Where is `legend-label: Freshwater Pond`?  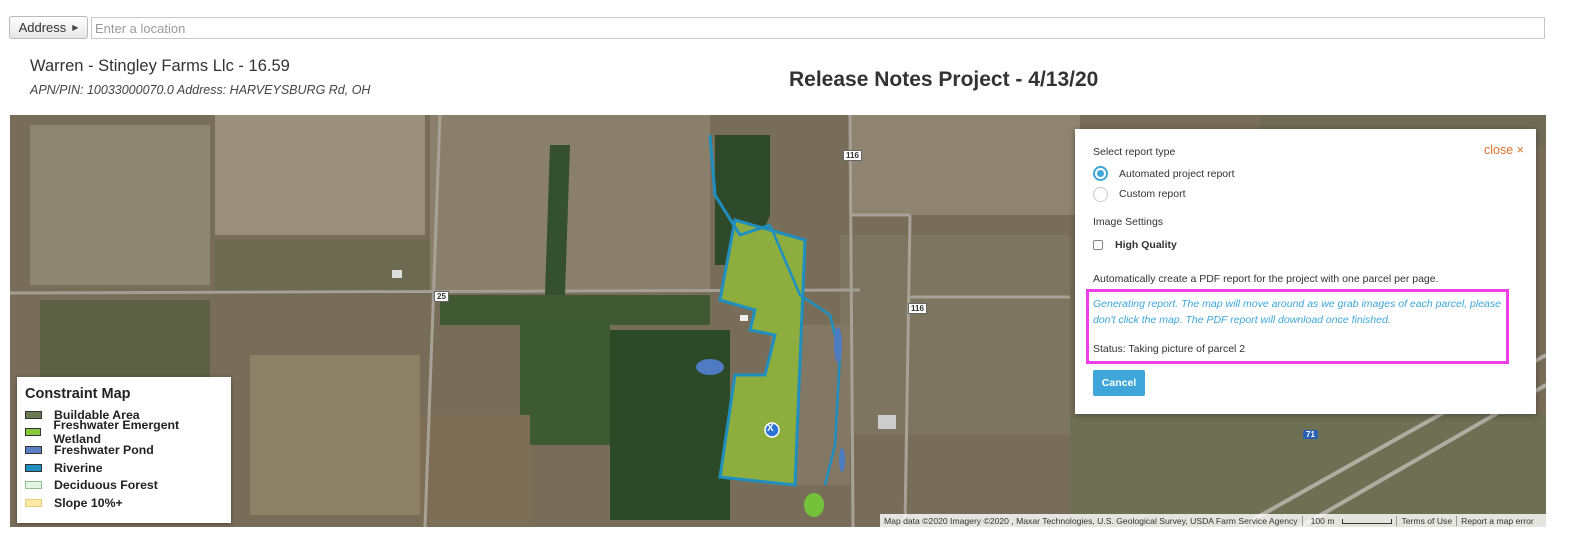
legend-label: Freshwater Pond is located at coordinates (104, 449).